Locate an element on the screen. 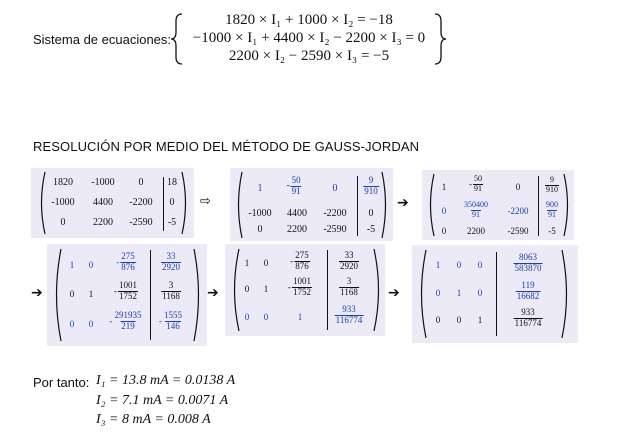 The width and height of the screenshot is (618, 440). denominator: 91 is located at coordinates (476, 214).